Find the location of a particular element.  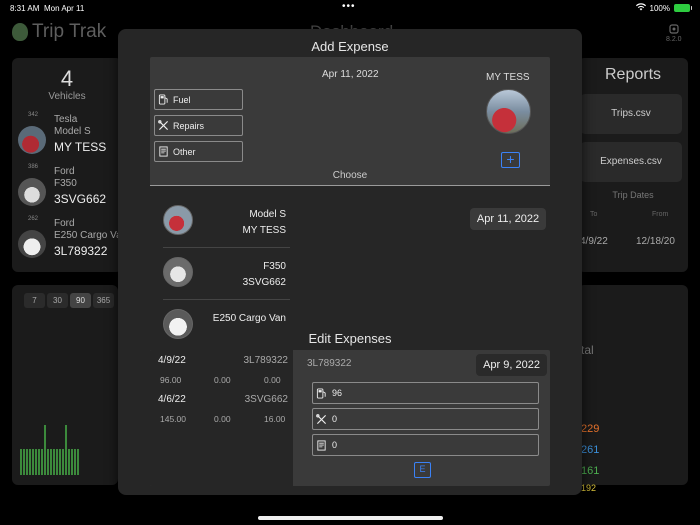

version-label: 8.2.0 is located at coordinates (674, 39).